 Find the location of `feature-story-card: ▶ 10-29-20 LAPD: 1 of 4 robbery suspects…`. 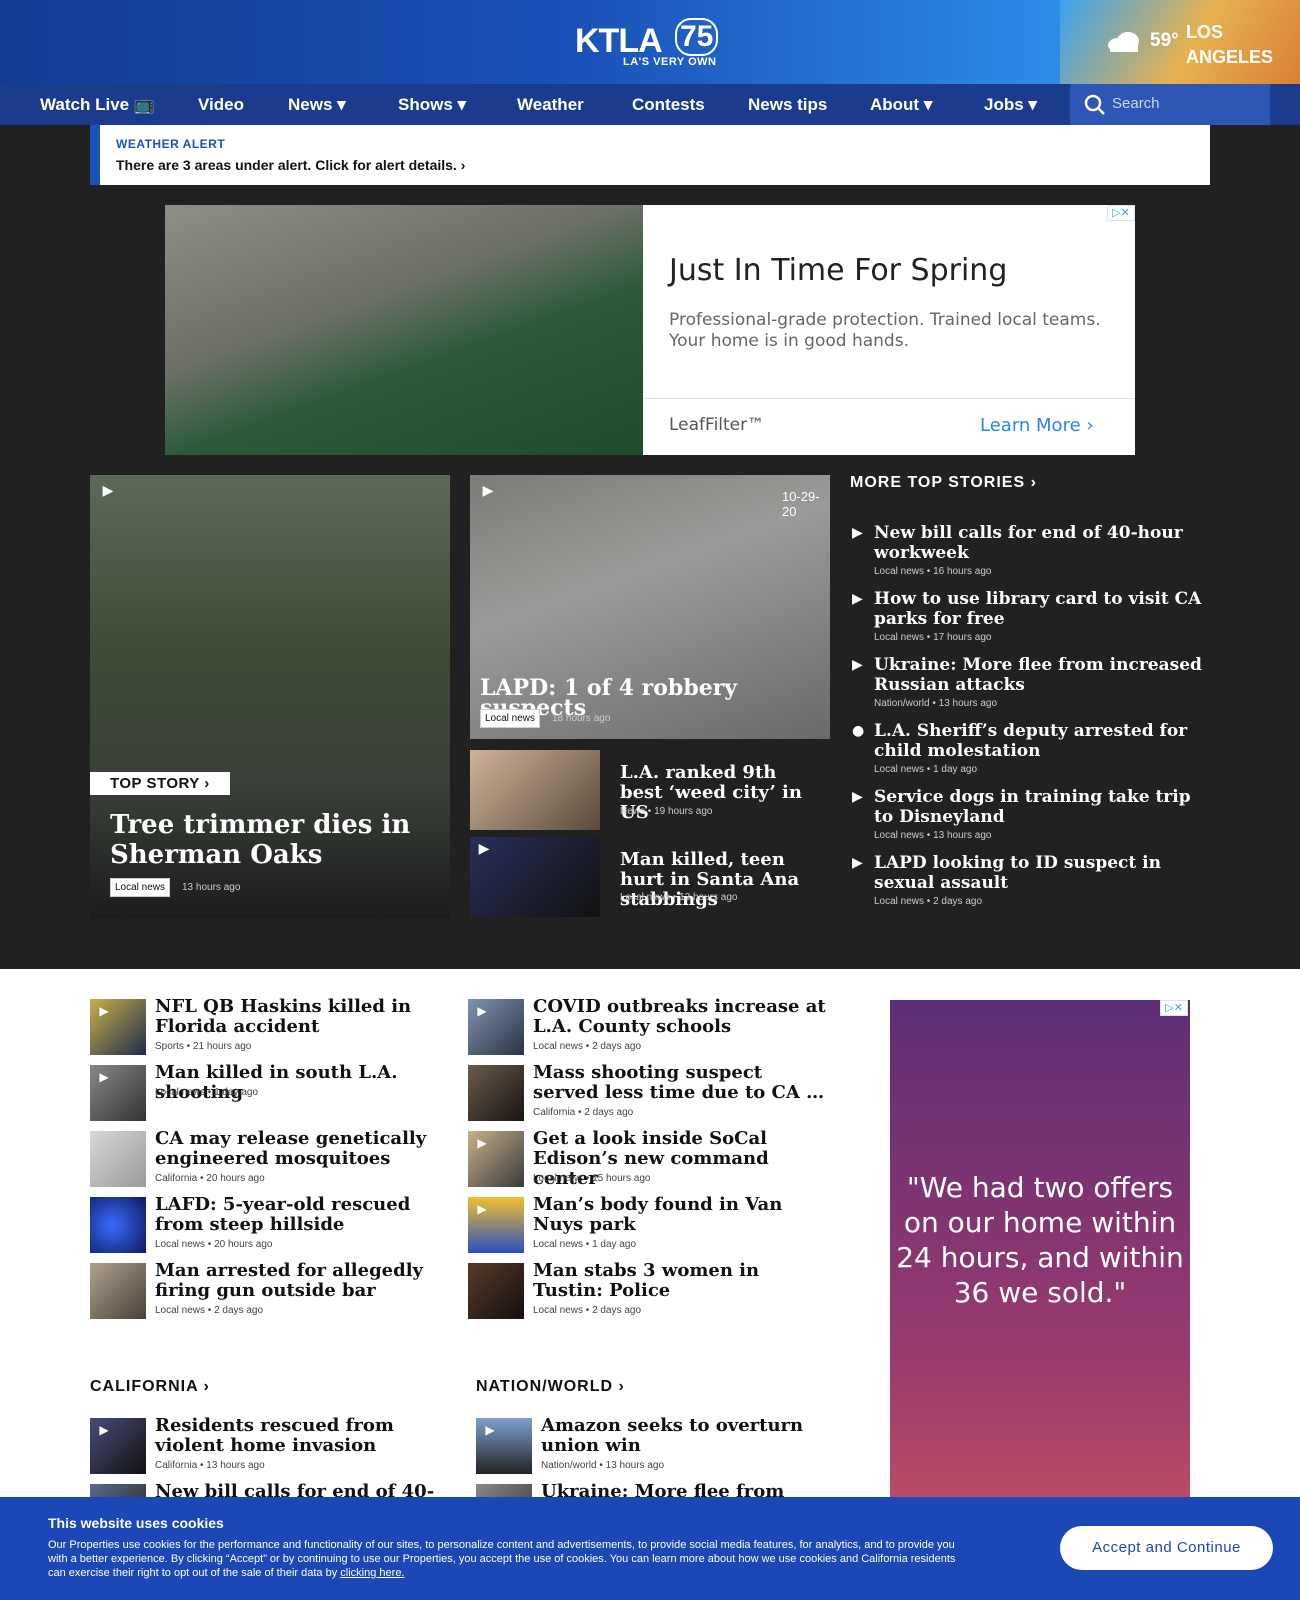

feature-story-card: ▶ 10-29-20 LAPD: 1 of 4 robbery suspects… is located at coordinates (650, 607).